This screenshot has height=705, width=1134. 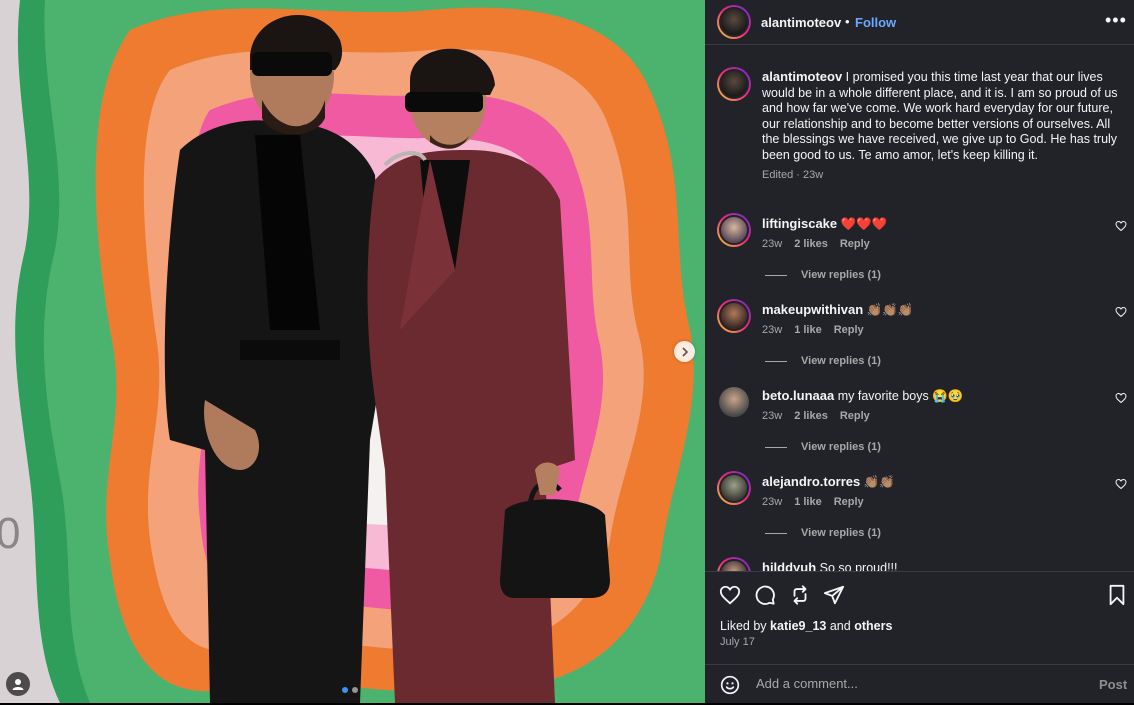 I want to click on liked-by-user: katie9_13, so click(x=798, y=626).